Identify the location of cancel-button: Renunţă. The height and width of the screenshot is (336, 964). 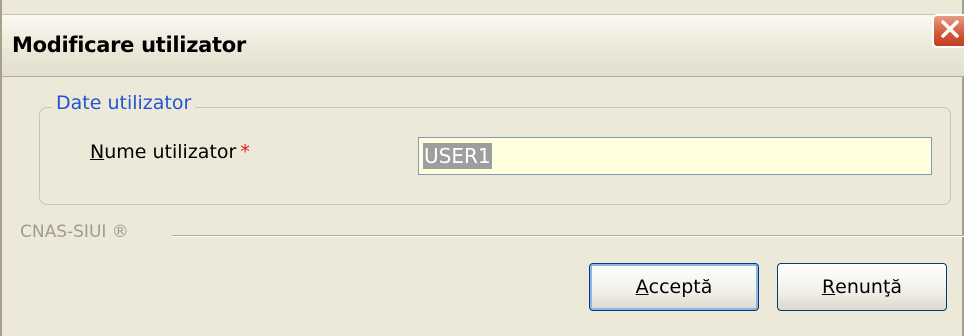
(862, 287).